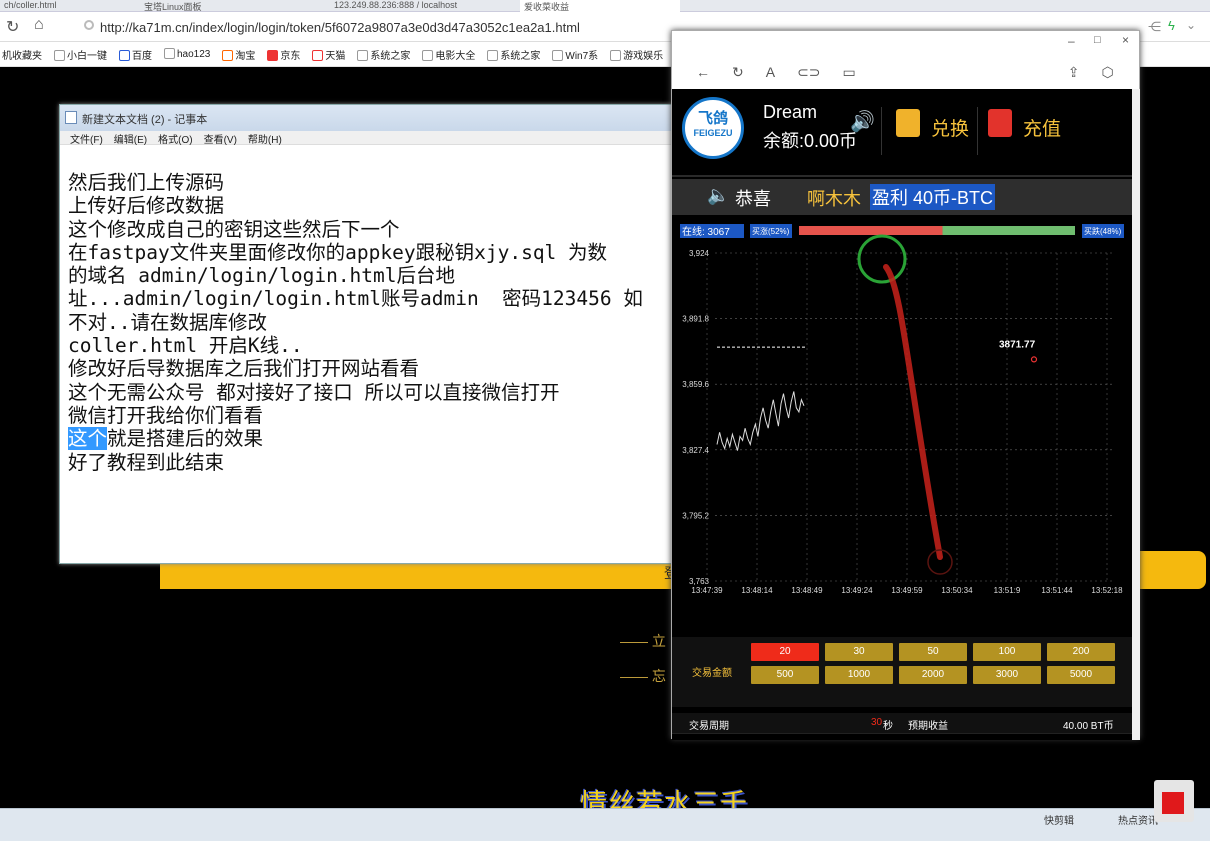 Image resolution: width=1210 pixels, height=841 pixels. I want to click on exchange-button: 兑换, so click(950, 127).